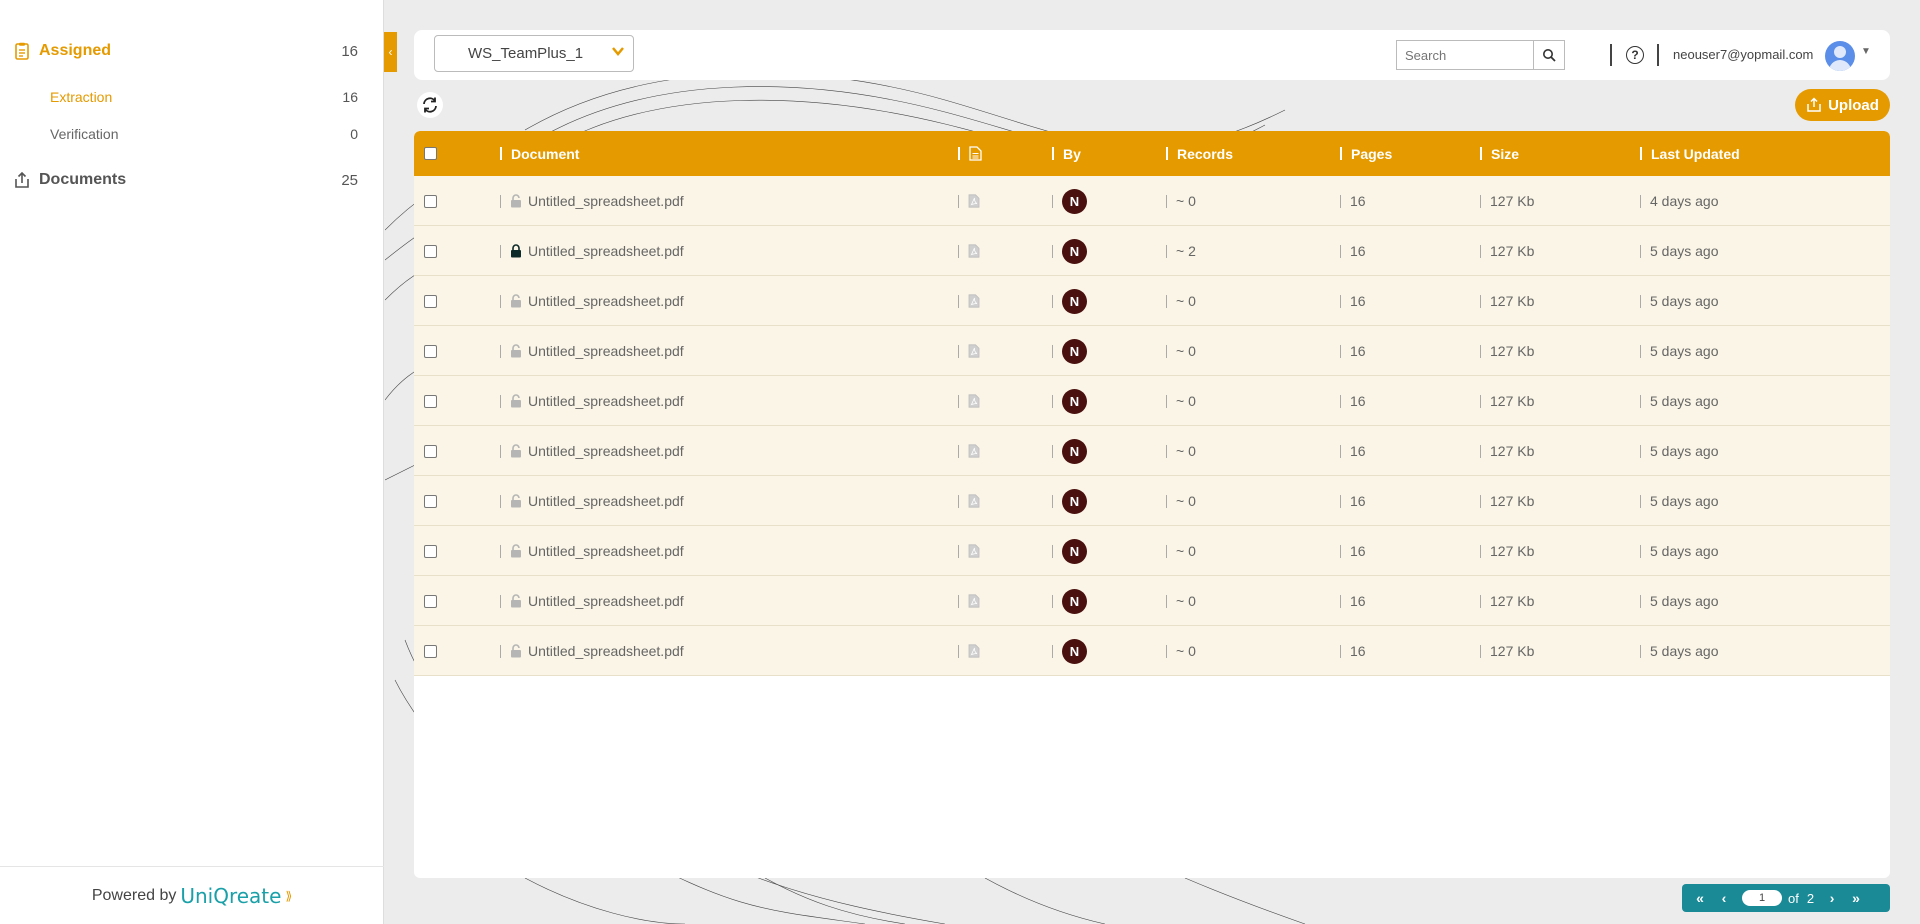  I want to click on records-value: ~ 0, so click(1186, 201).